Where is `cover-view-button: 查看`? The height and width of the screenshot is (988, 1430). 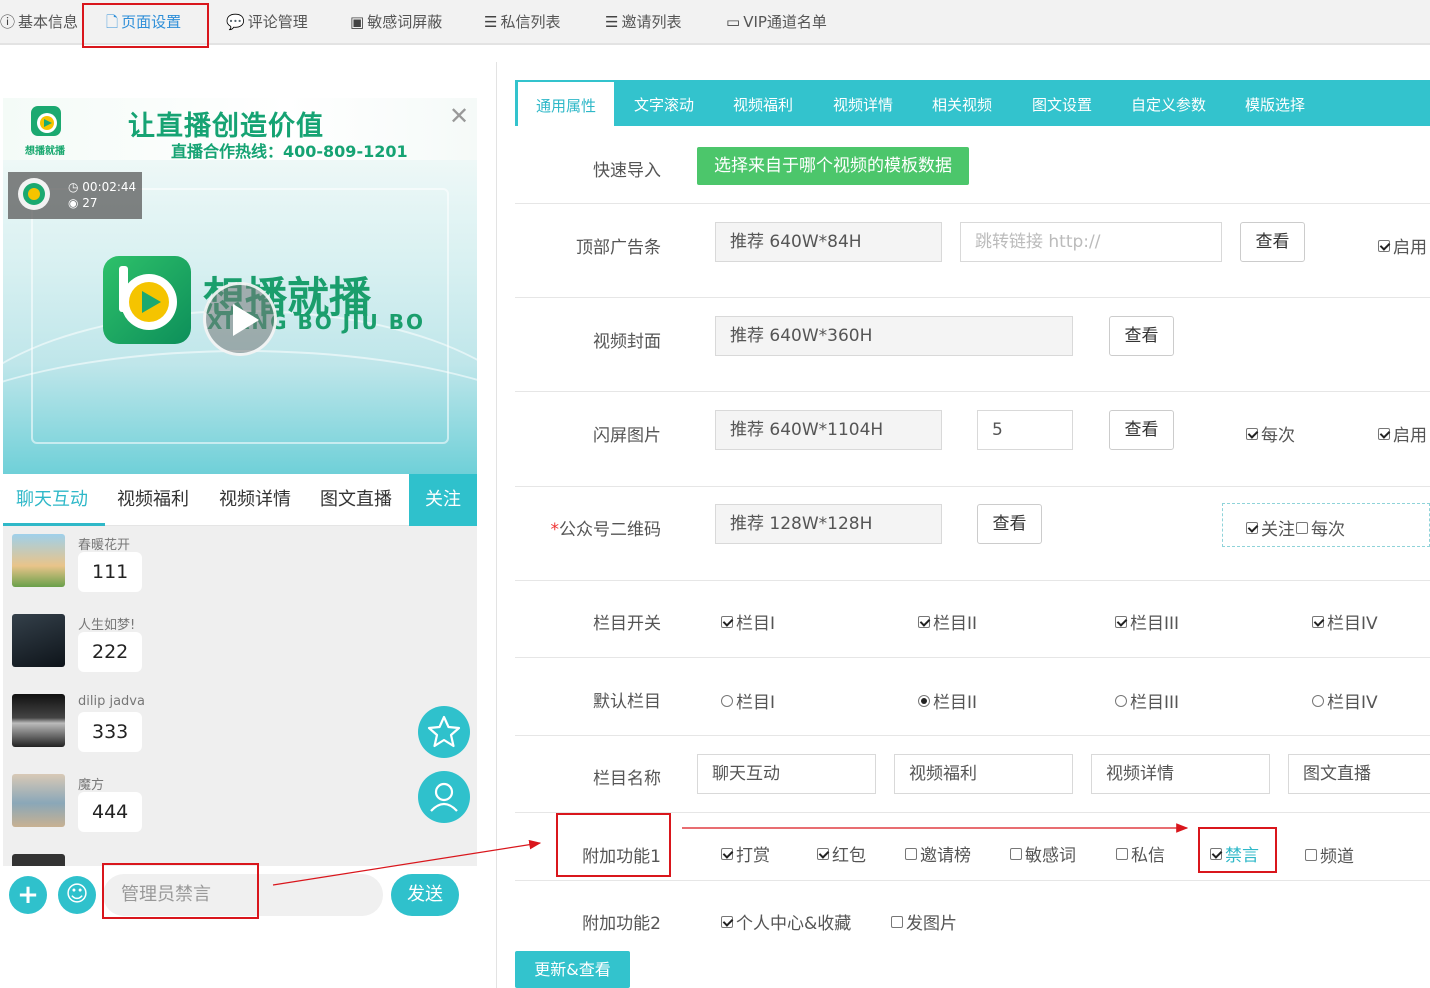 cover-view-button: 查看 is located at coordinates (1141, 336).